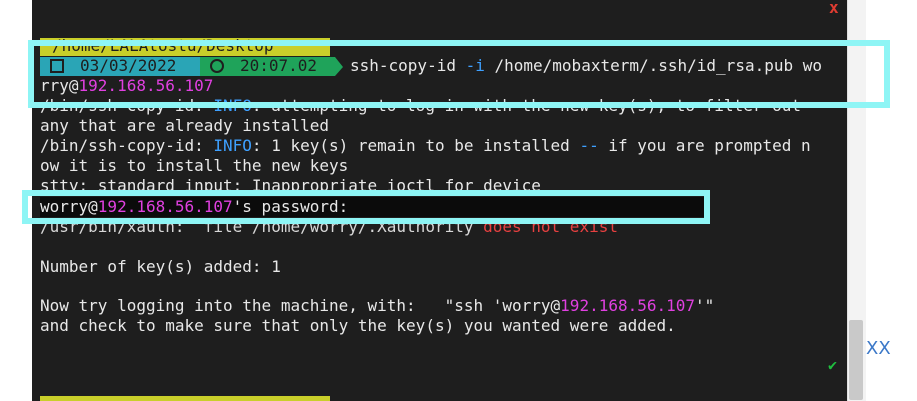 The image size is (917, 401). Describe the element at coordinates (184, 125) in the screenshot. I see `output-line-2: any that are already installed` at that location.